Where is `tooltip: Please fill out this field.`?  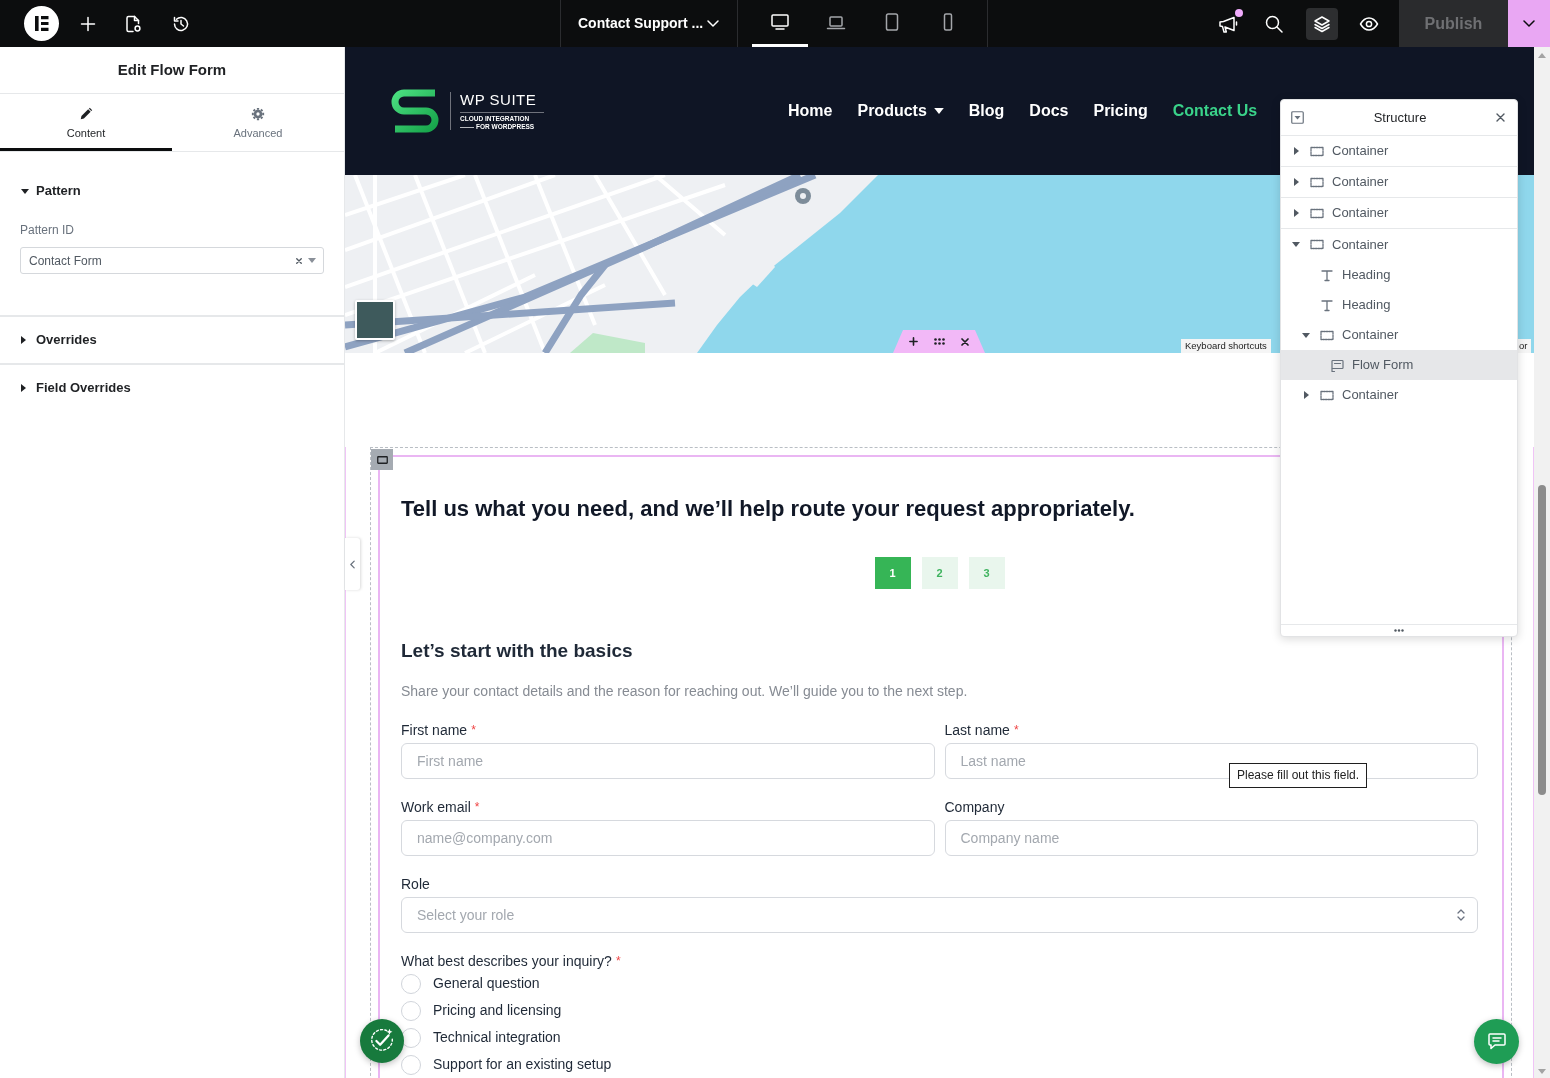
tooltip: Please fill out this field. is located at coordinates (1298, 775).